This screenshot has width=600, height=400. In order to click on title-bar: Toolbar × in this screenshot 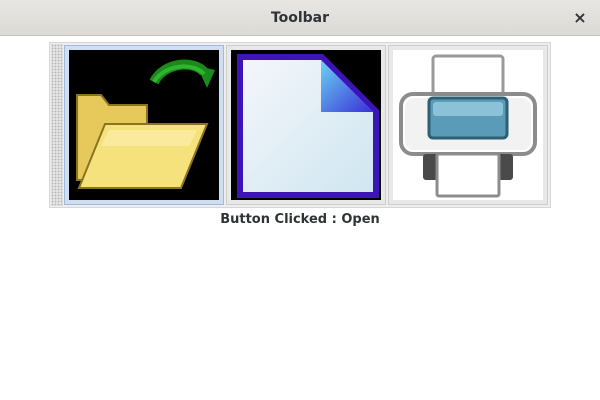, I will do `click(300, 18)`.